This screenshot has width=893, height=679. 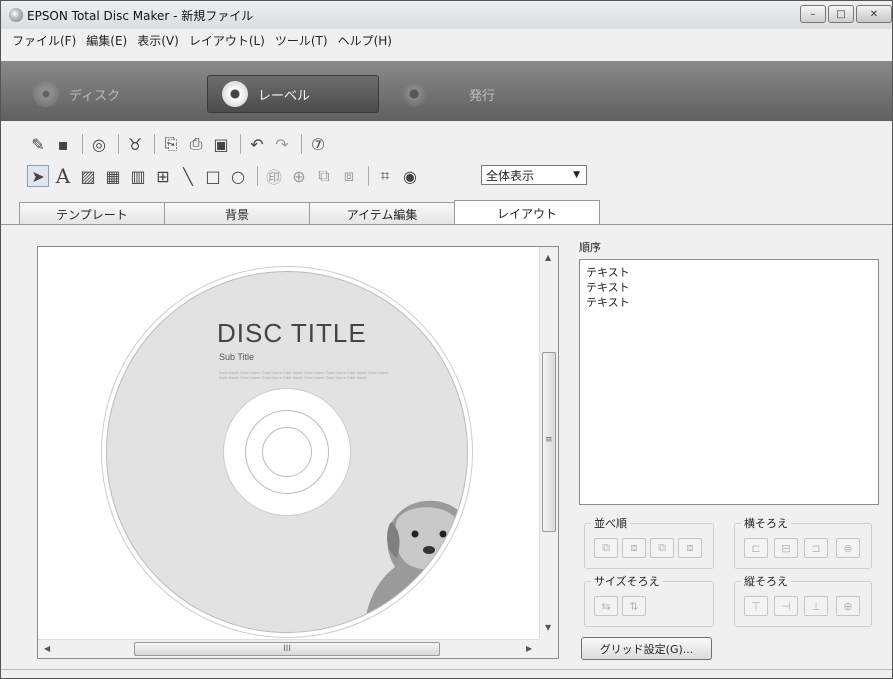 What do you see at coordinates (766, 523) in the screenshot?
I see `halign-label: 横そろえ` at bounding box center [766, 523].